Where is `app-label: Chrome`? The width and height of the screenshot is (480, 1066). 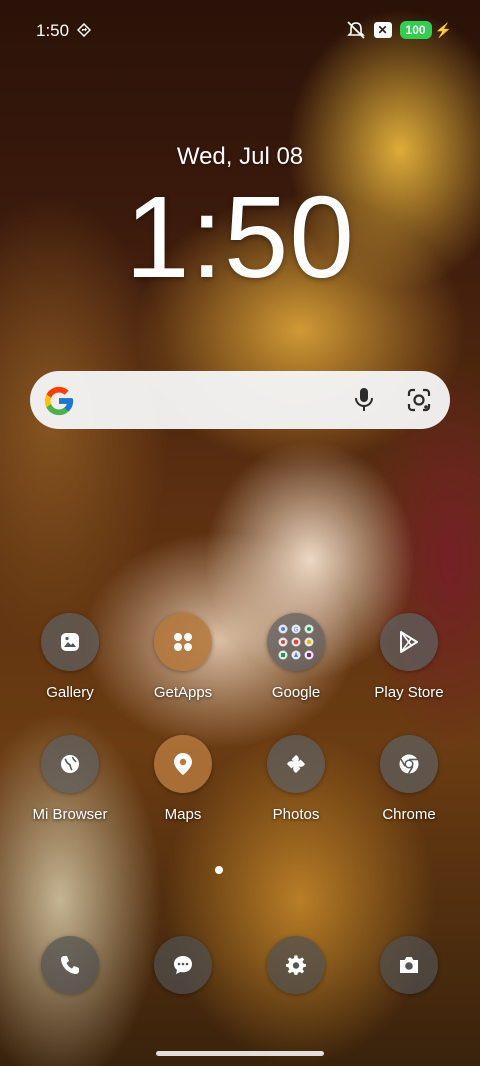 app-label: Chrome is located at coordinates (409, 814).